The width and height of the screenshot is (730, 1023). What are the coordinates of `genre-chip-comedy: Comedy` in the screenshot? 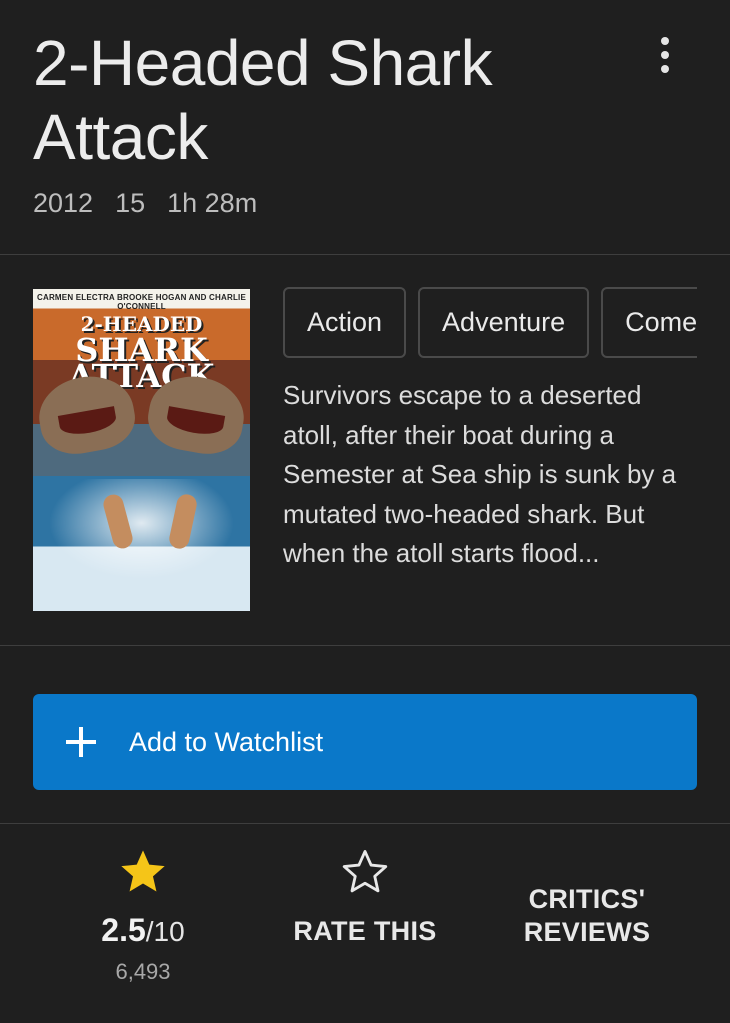 It's located at (649, 322).